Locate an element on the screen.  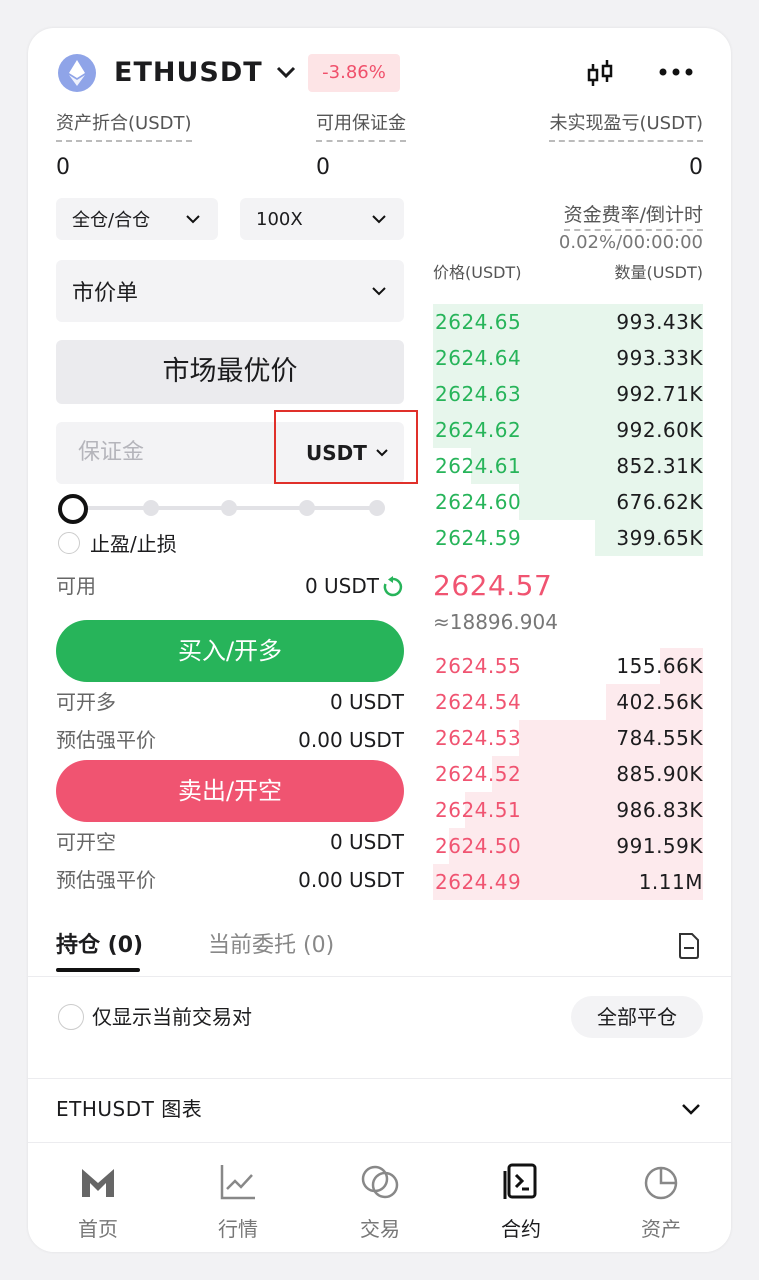
tab-positions: 持仓 (0) is located at coordinates (99, 946).